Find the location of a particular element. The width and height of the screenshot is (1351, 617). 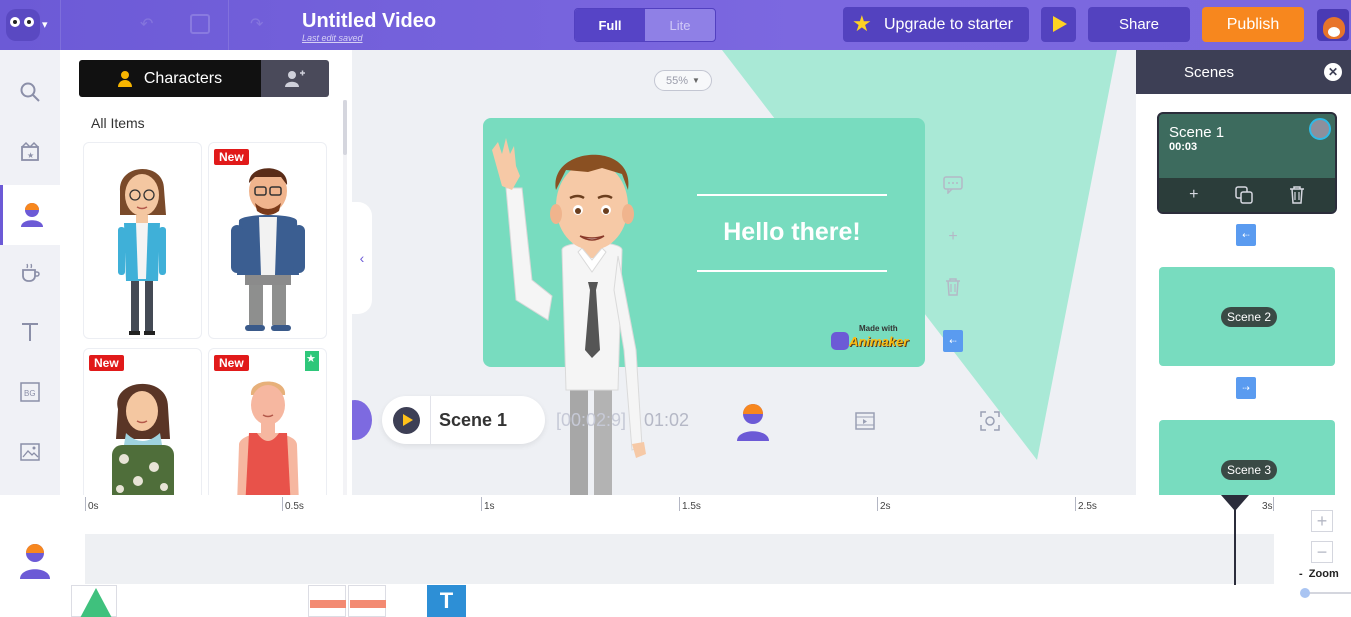

character-track is located at coordinates (679, 559).